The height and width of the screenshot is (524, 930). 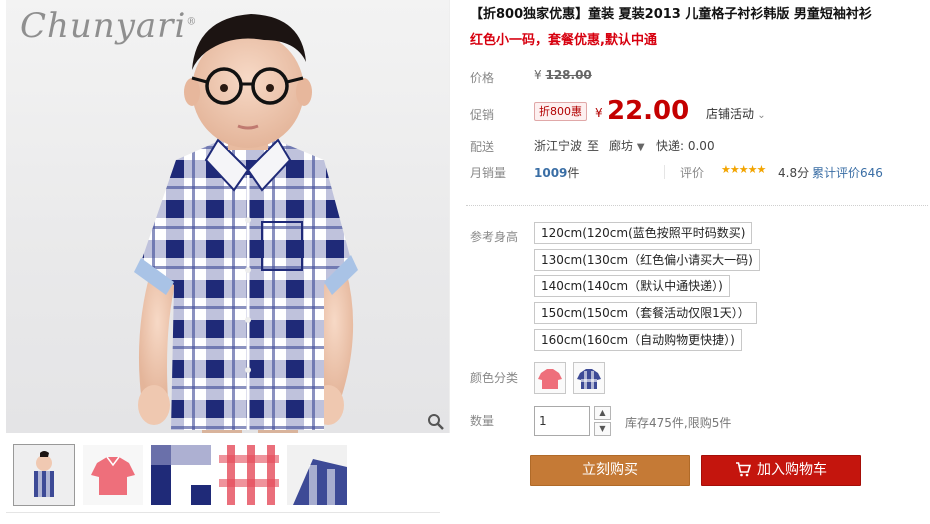 I want to click on quantity-label: 数量, so click(x=482, y=421).